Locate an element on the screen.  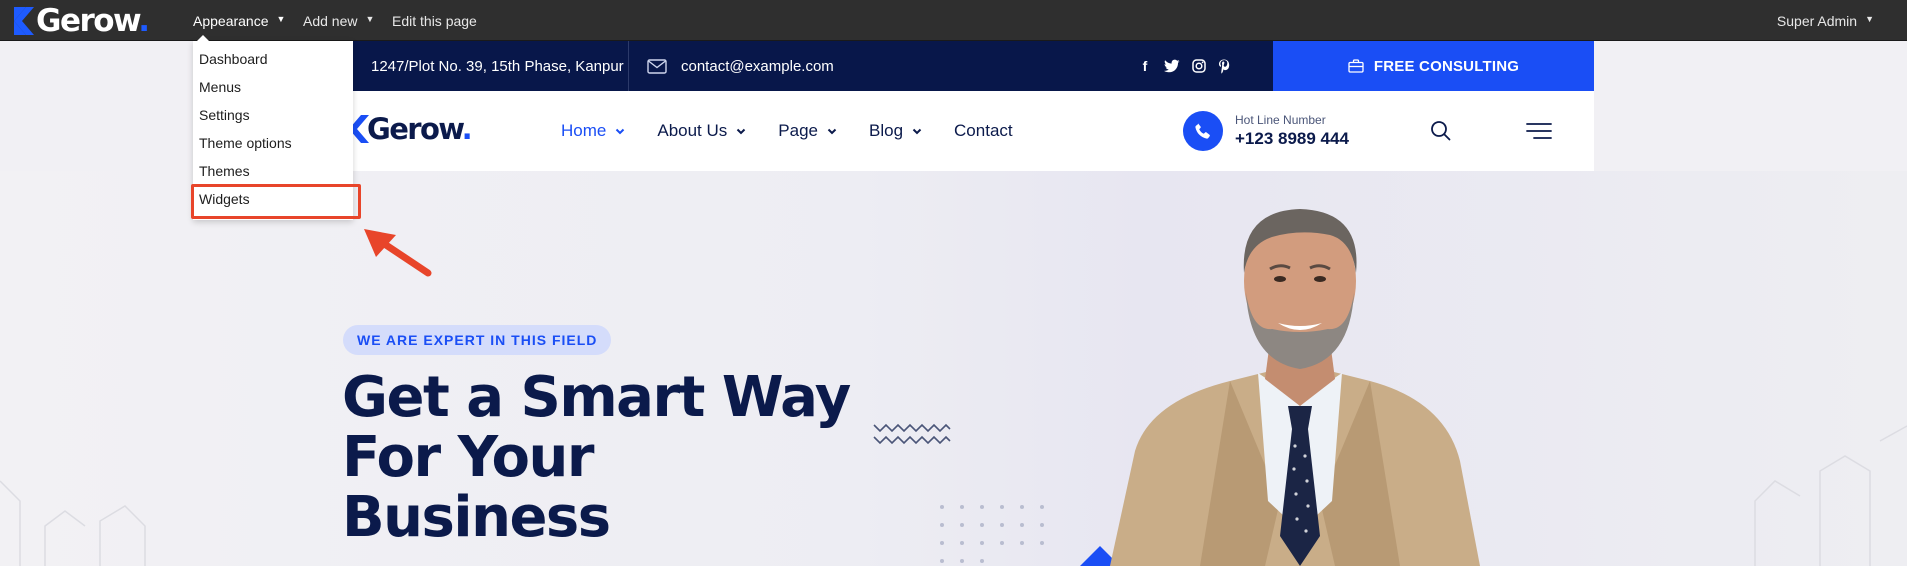
edit-page-label: Edit this page is located at coordinates (434, 20).